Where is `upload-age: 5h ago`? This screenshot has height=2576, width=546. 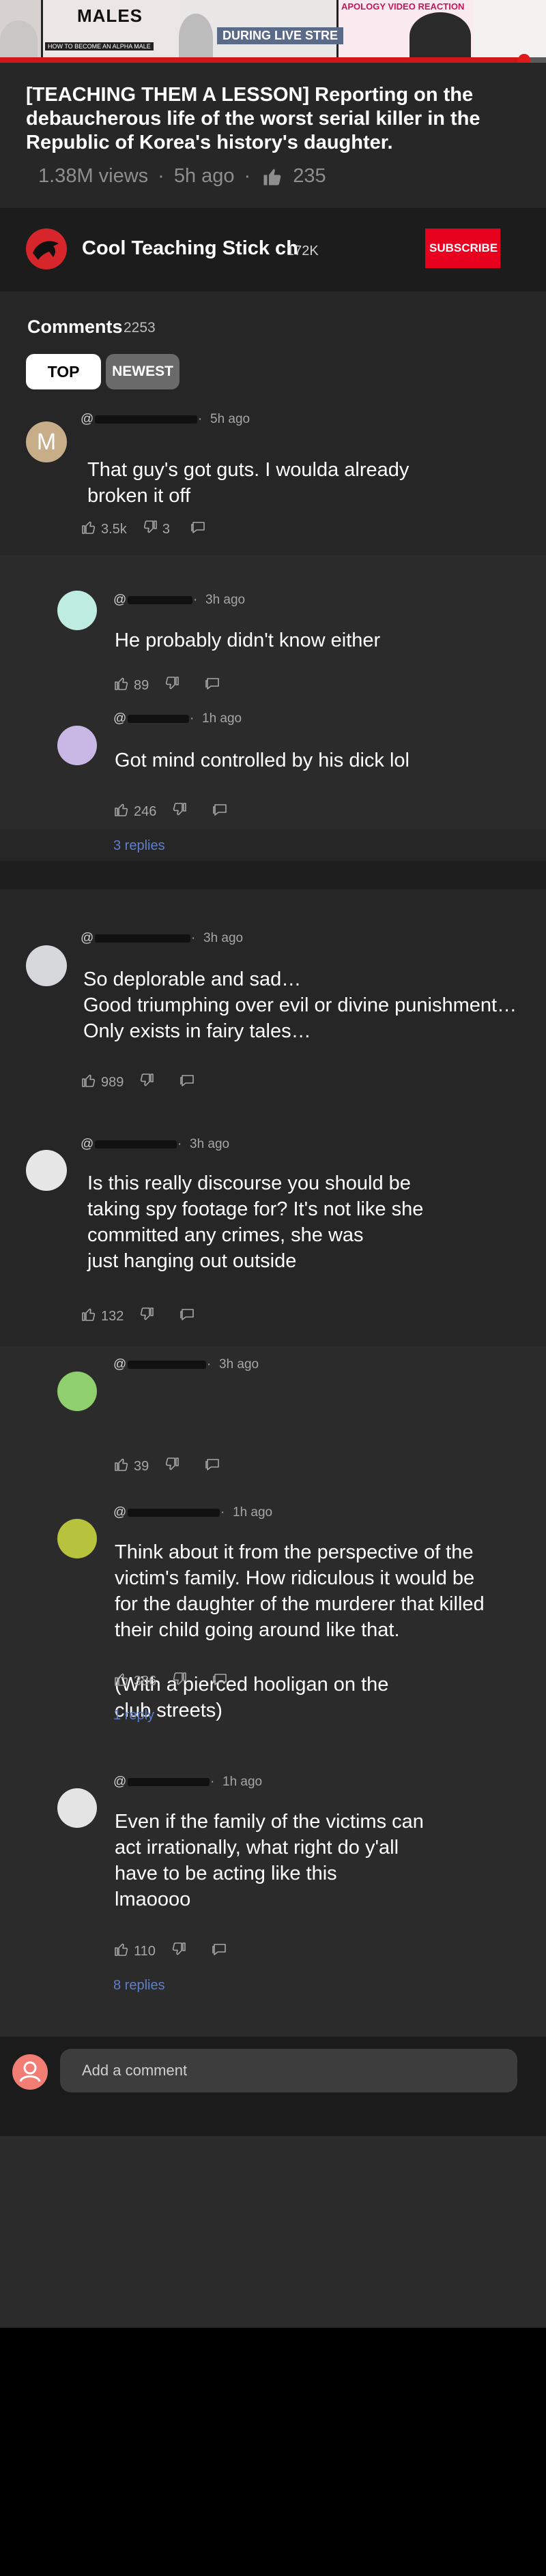
upload-age: 5h ago is located at coordinates (204, 176).